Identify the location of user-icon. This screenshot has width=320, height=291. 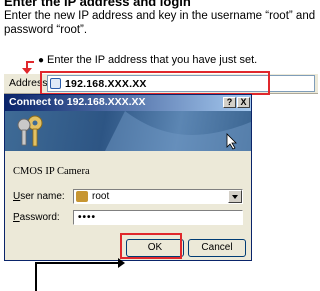
(82, 196).